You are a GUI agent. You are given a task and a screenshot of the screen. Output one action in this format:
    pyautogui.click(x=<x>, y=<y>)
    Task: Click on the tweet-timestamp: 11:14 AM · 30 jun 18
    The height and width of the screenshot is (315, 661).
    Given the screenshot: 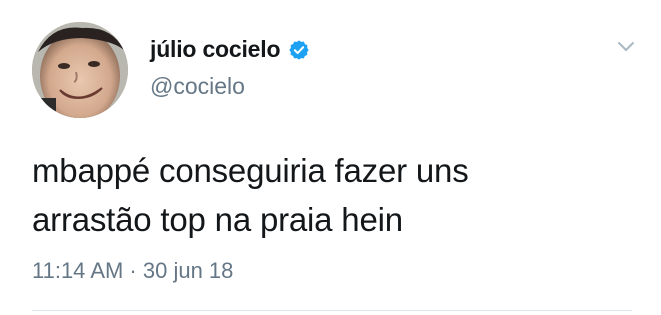 What is the action you would take?
    pyautogui.click(x=132, y=271)
    